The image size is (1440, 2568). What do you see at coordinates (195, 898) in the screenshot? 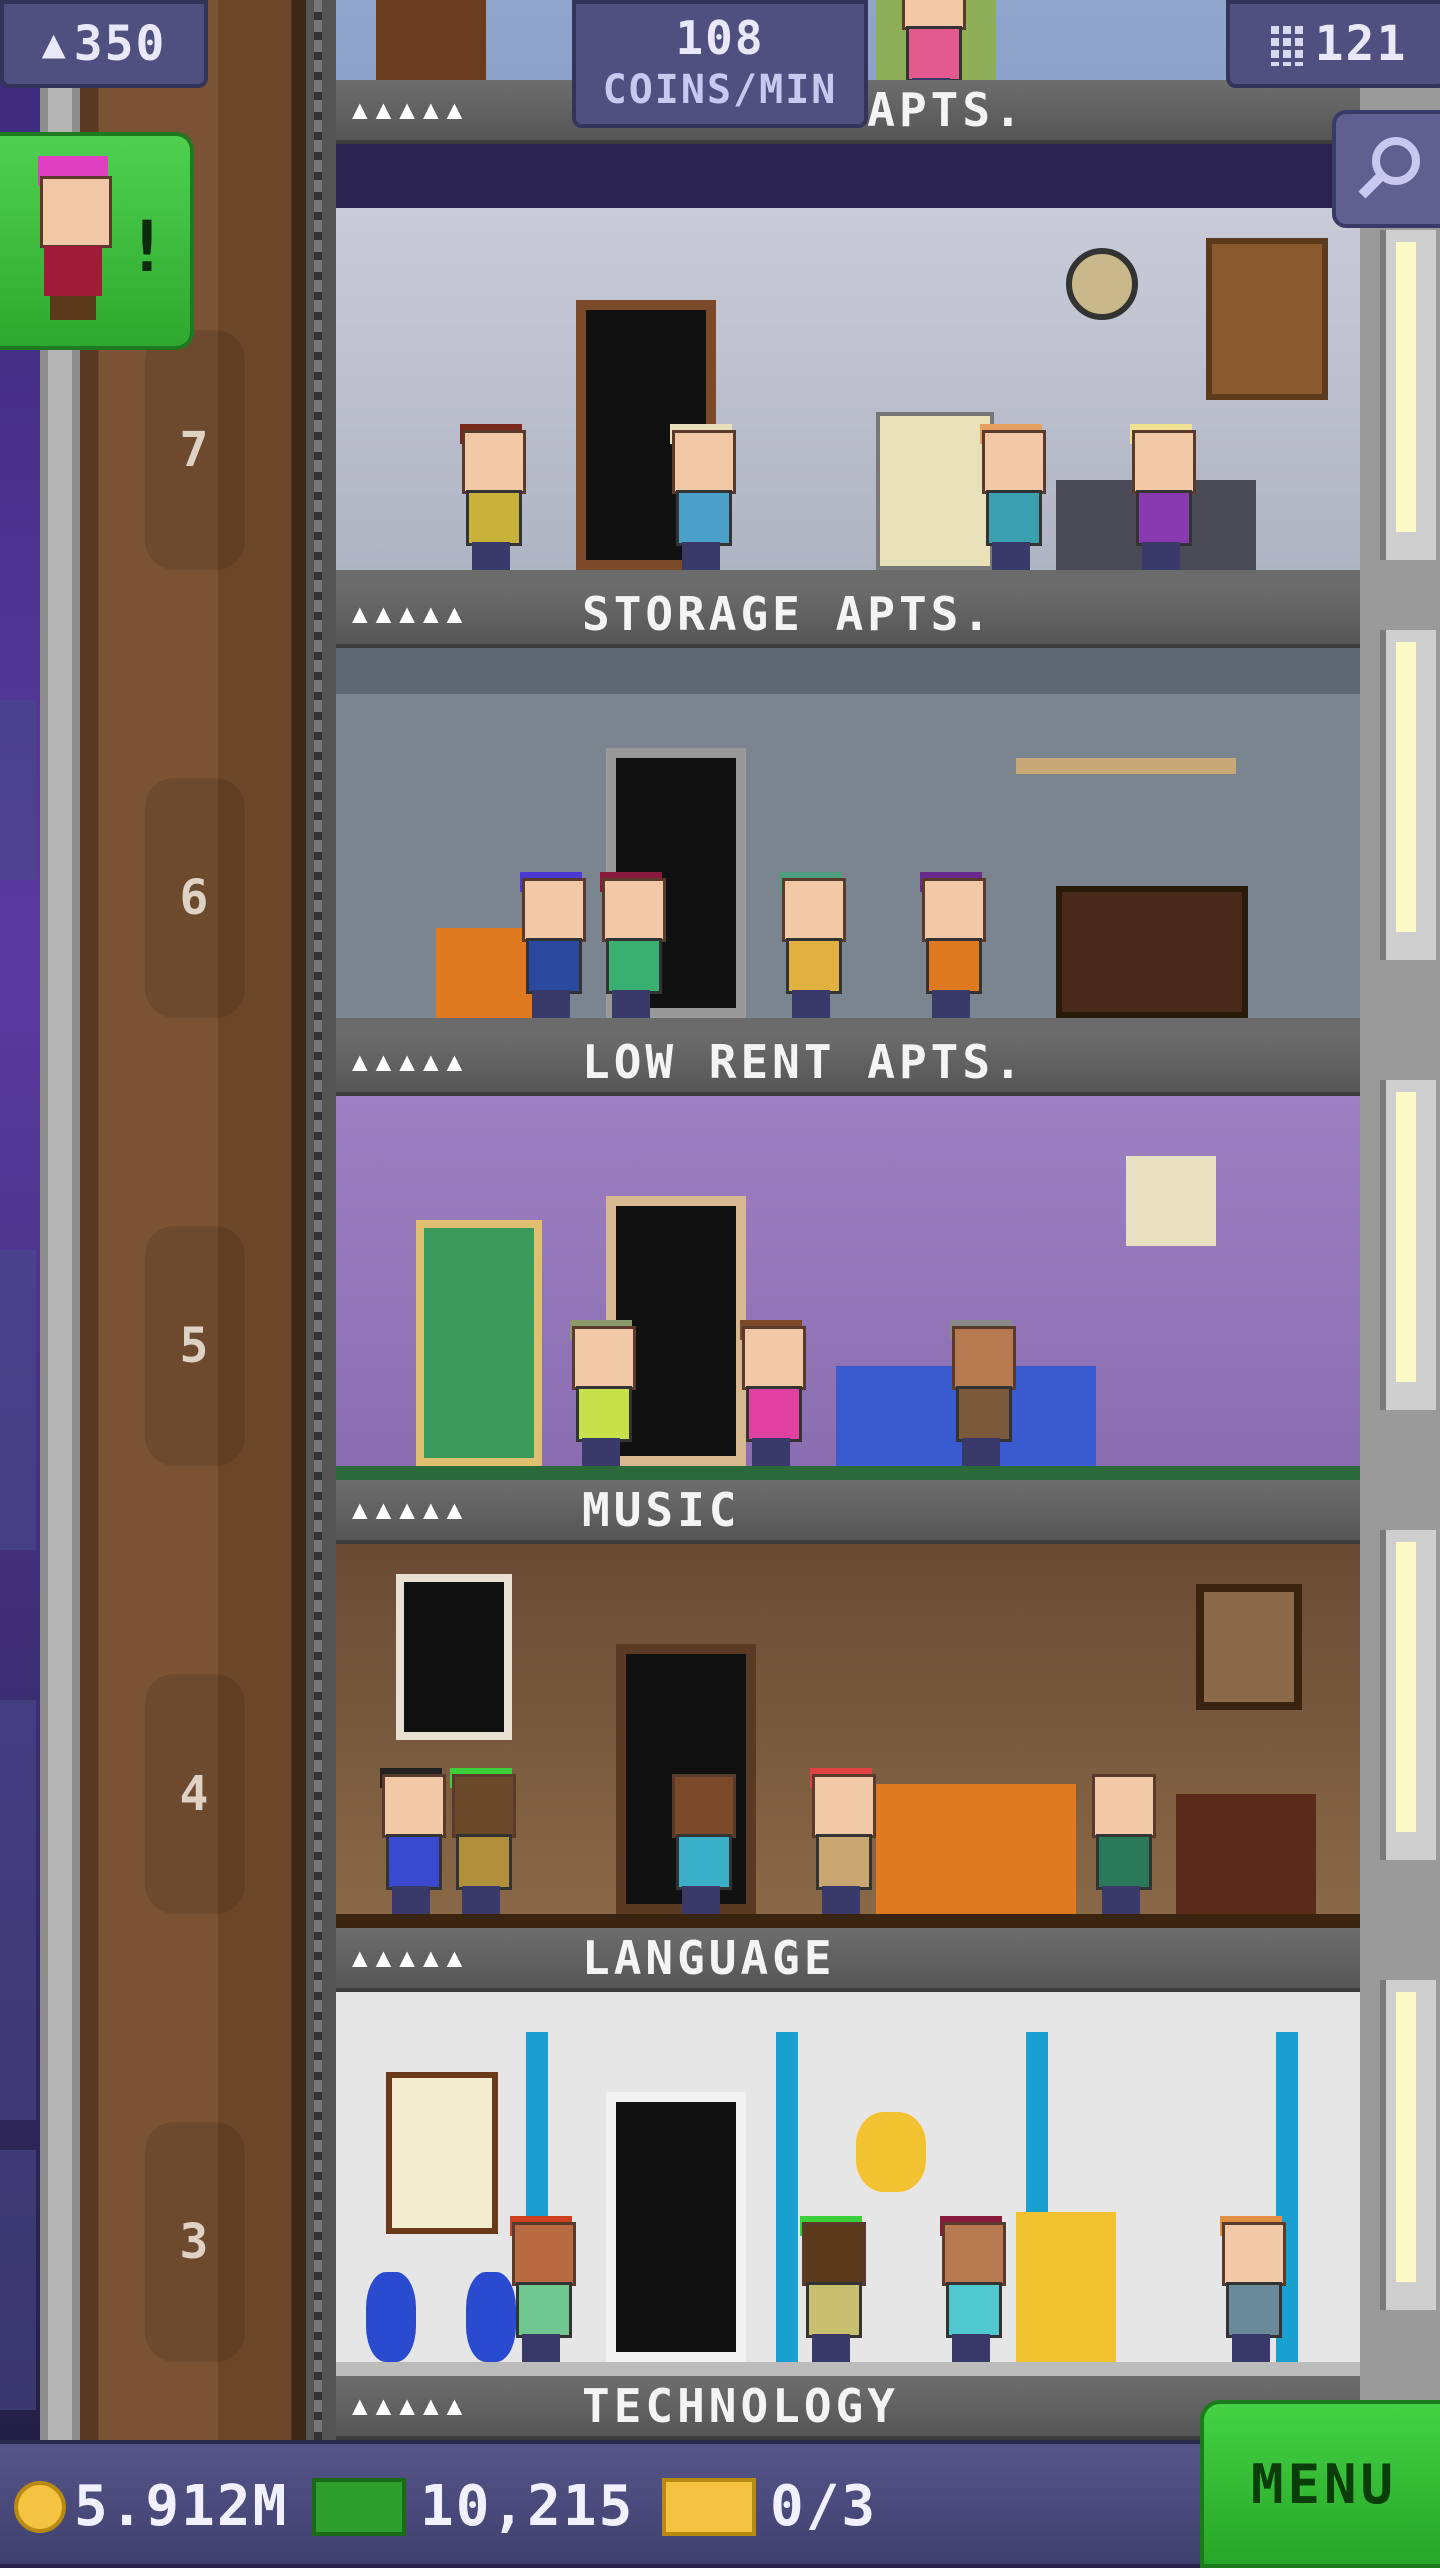
I see `floor-number-6: 6` at bounding box center [195, 898].